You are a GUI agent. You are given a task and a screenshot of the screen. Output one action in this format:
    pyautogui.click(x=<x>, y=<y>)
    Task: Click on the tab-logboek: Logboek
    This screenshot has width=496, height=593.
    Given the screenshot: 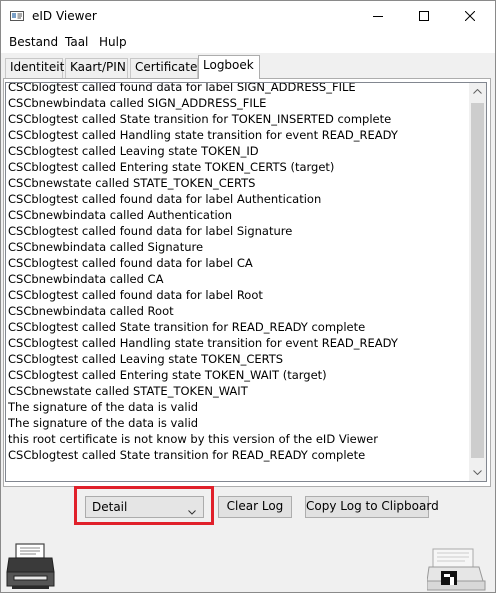 What is the action you would take?
    pyautogui.click(x=229, y=67)
    